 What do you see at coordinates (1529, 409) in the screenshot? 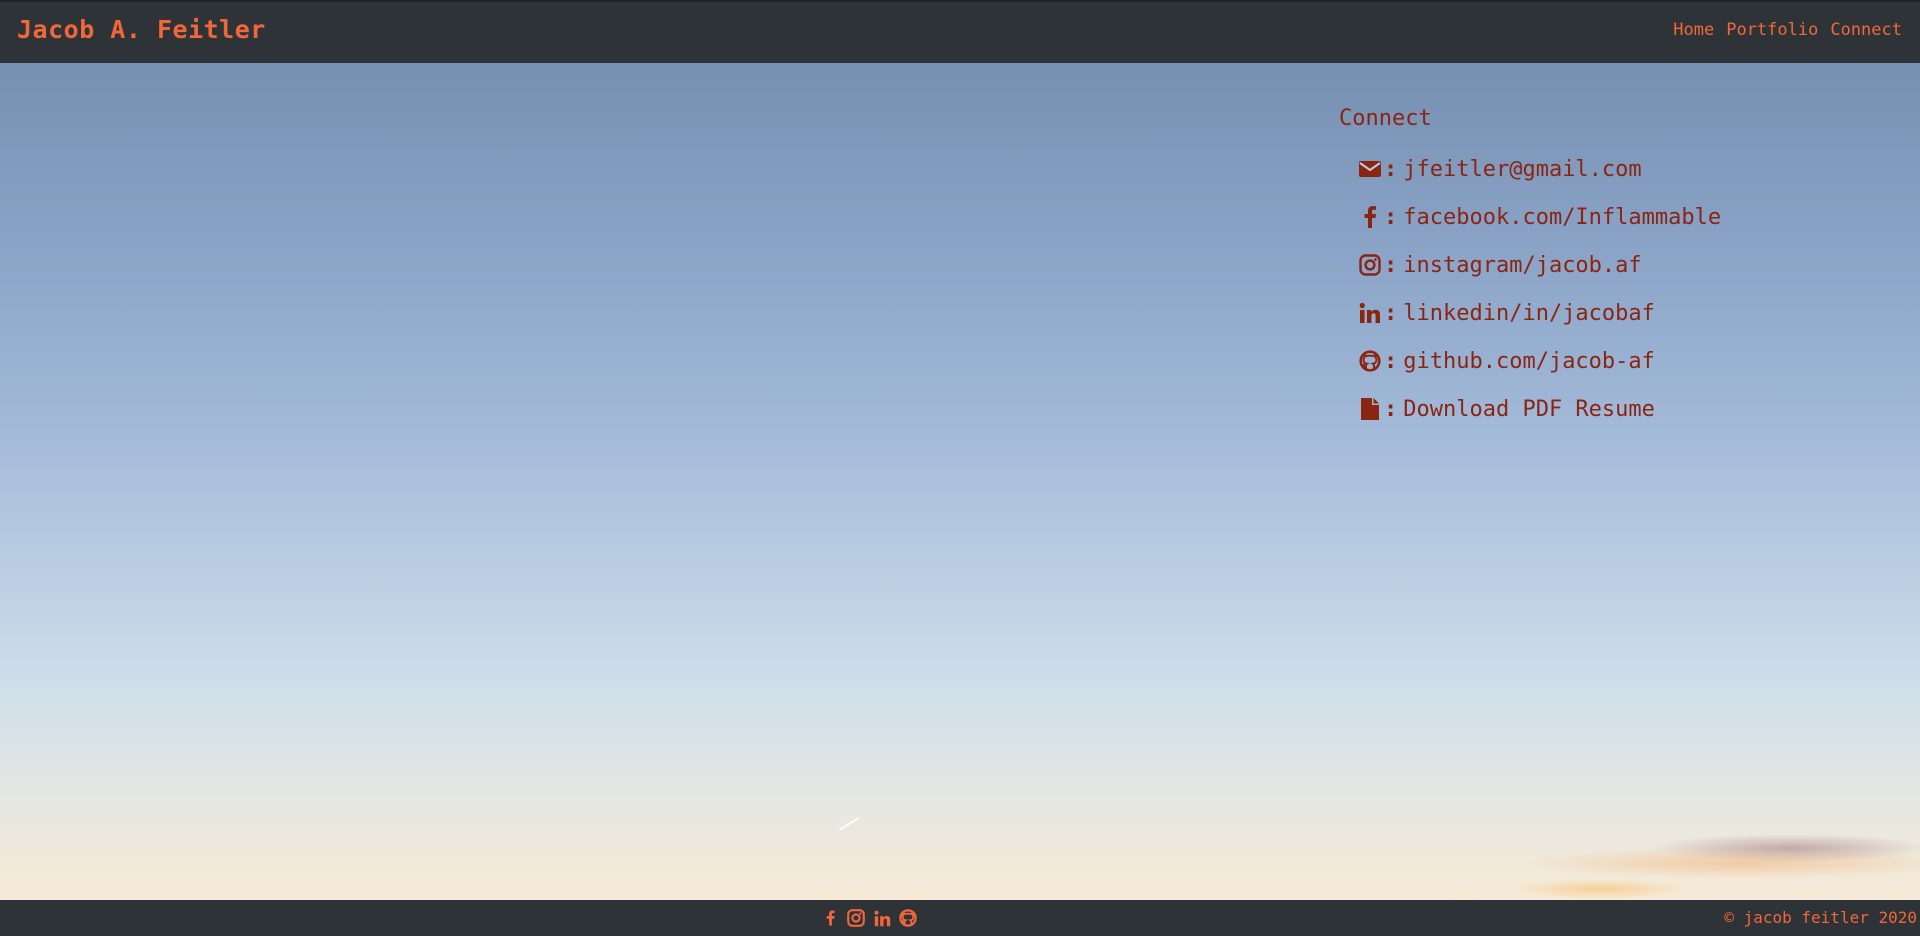
I see `resume-download-link: Download PDF Resume` at bounding box center [1529, 409].